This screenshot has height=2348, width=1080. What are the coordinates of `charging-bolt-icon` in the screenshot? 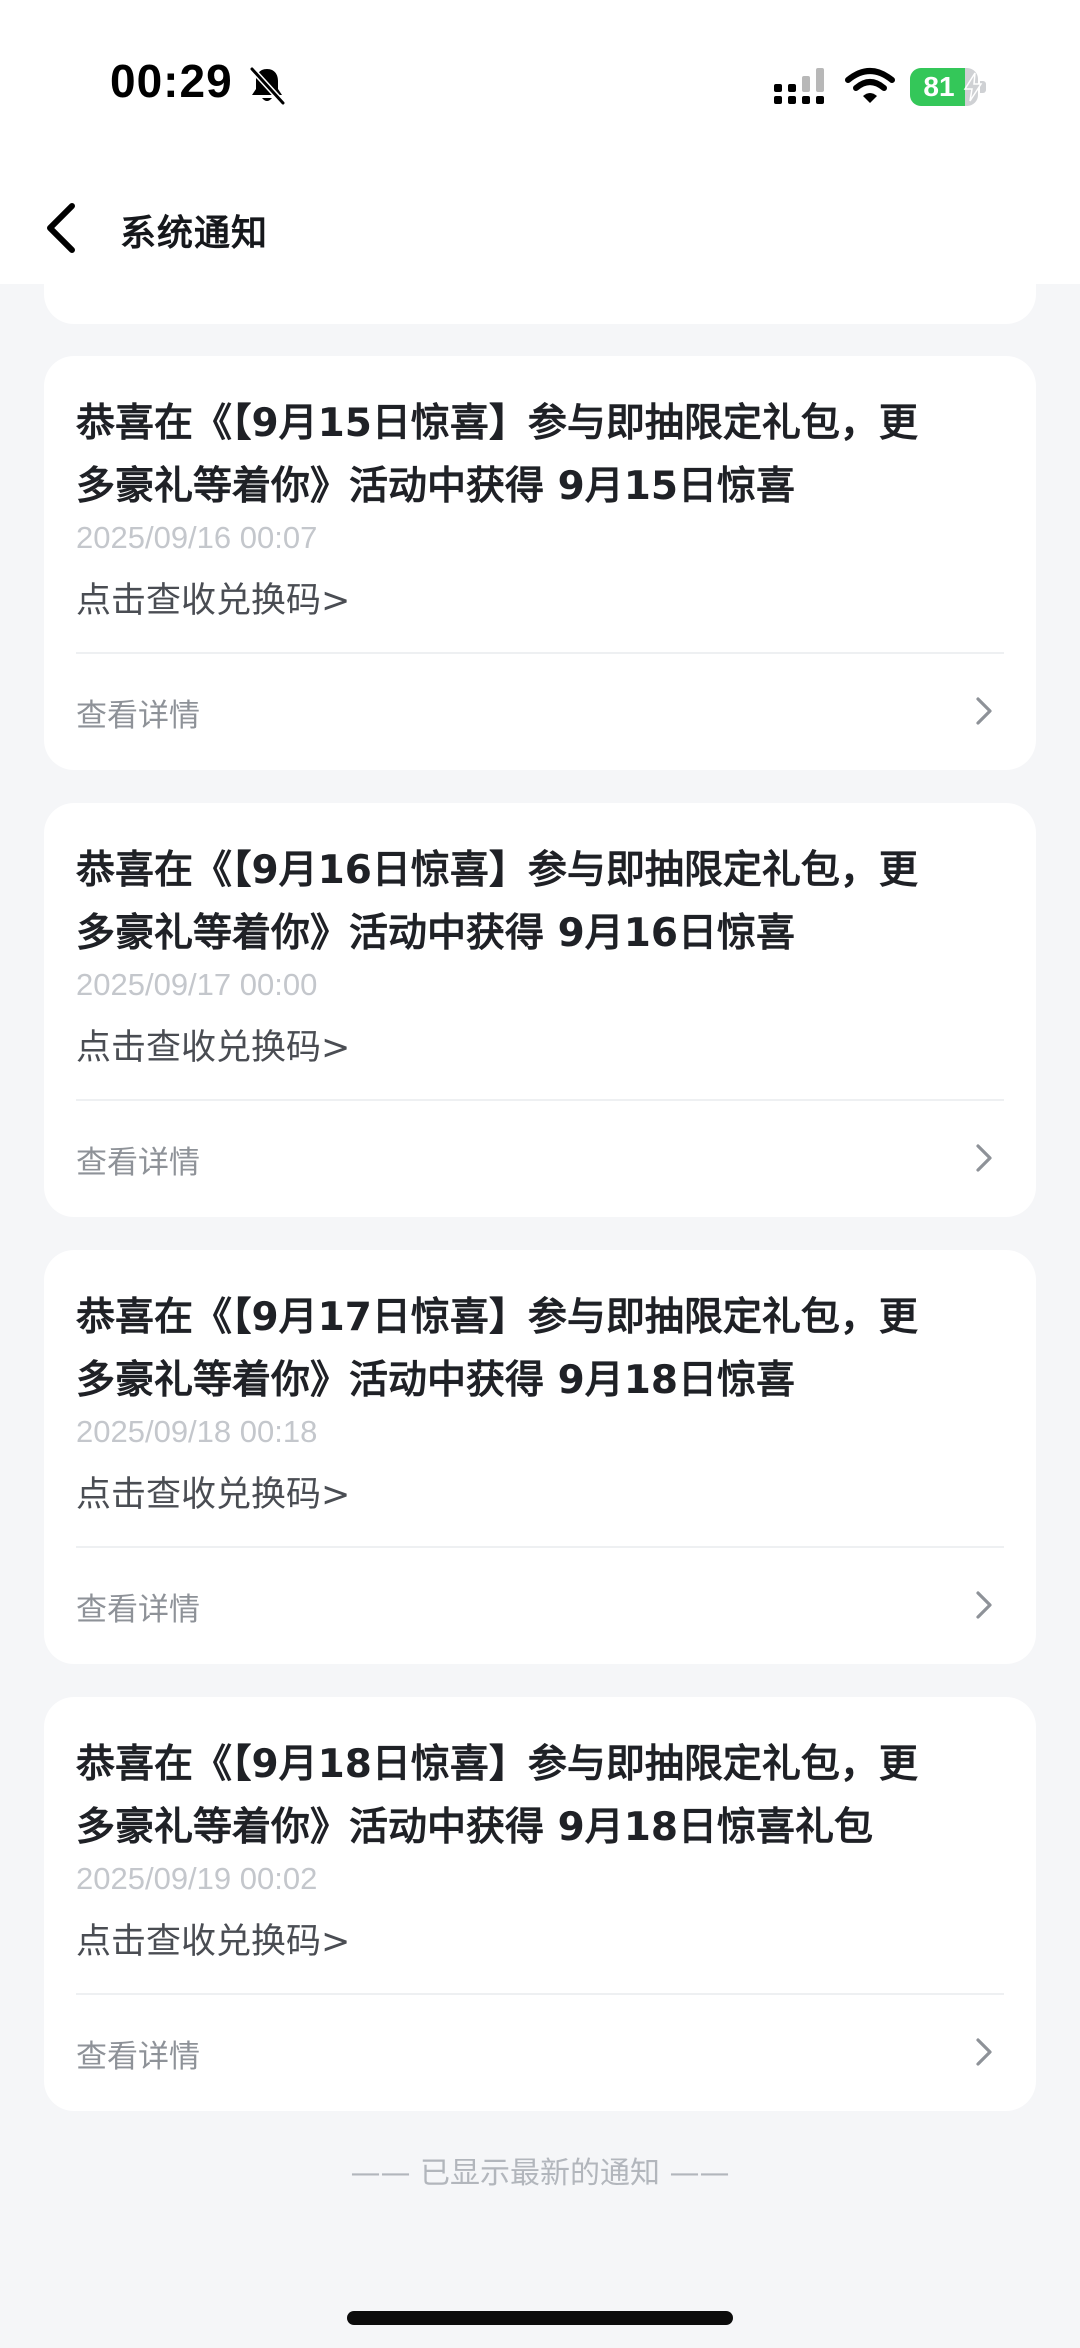 It's located at (973, 87).